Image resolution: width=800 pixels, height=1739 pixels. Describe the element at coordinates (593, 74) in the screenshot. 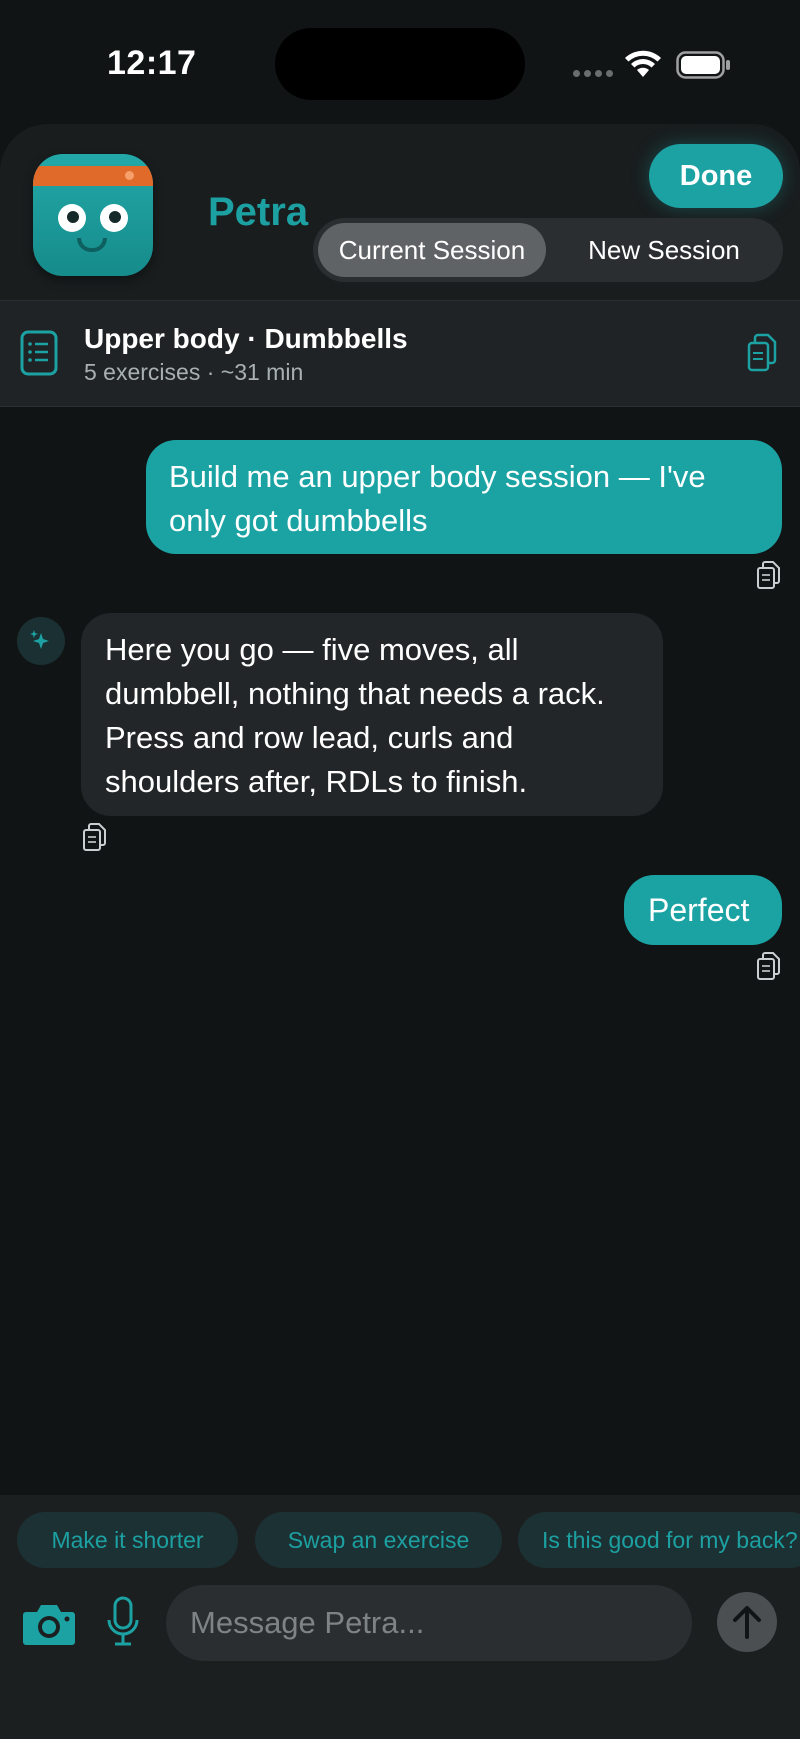

I see `cellular-signal-icon` at that location.